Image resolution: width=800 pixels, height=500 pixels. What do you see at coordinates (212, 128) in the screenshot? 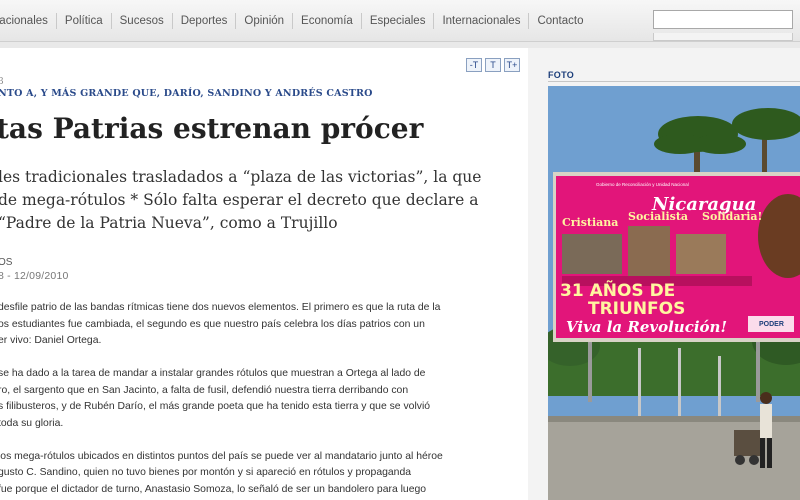
I see `article-headline: tas Patrias estrenan prócer` at bounding box center [212, 128].